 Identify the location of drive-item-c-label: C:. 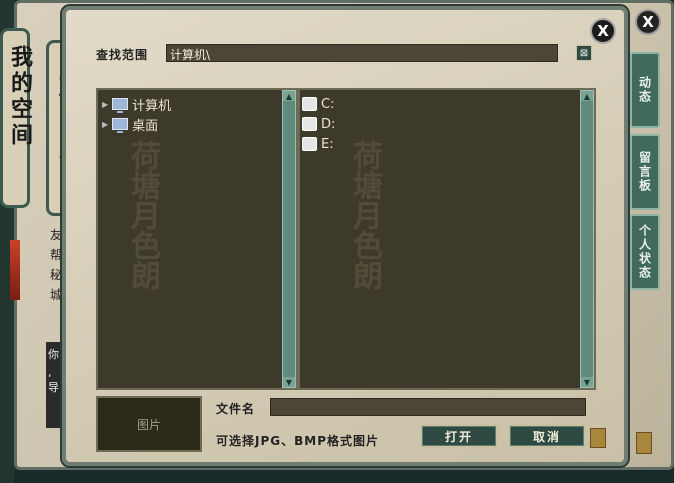
(328, 104).